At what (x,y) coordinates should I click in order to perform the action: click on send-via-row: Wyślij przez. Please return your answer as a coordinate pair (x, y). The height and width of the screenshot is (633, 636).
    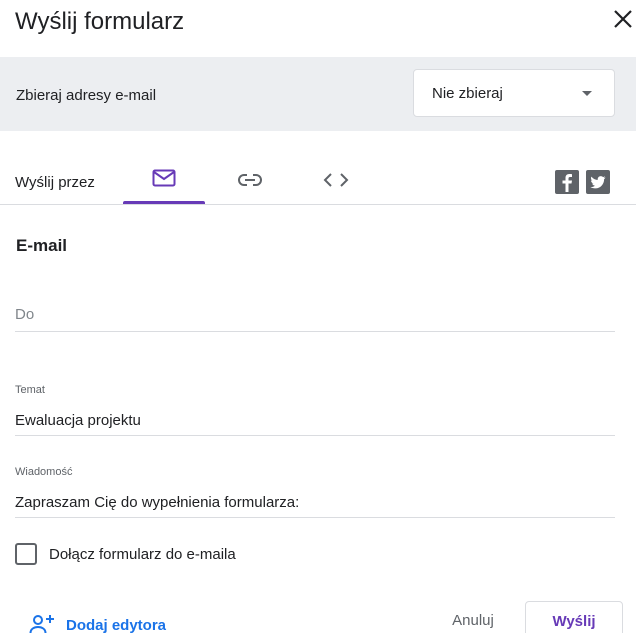
    Looking at the image, I should click on (318, 177).